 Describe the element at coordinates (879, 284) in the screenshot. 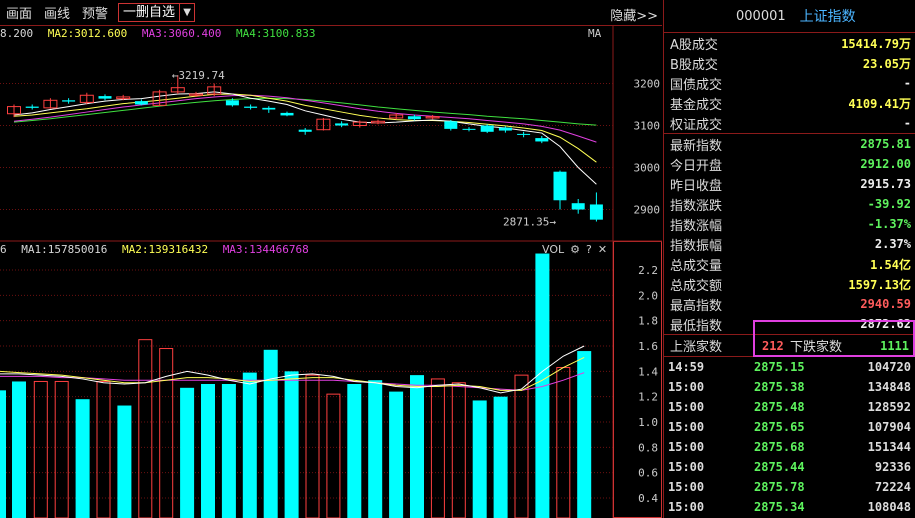

I see `stat-row-7-value: 1597.13亿` at that location.